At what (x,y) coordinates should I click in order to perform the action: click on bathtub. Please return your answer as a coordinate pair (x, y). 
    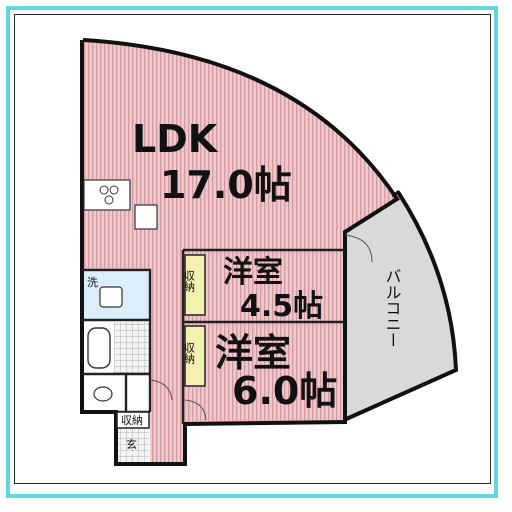
    Looking at the image, I should click on (99, 348).